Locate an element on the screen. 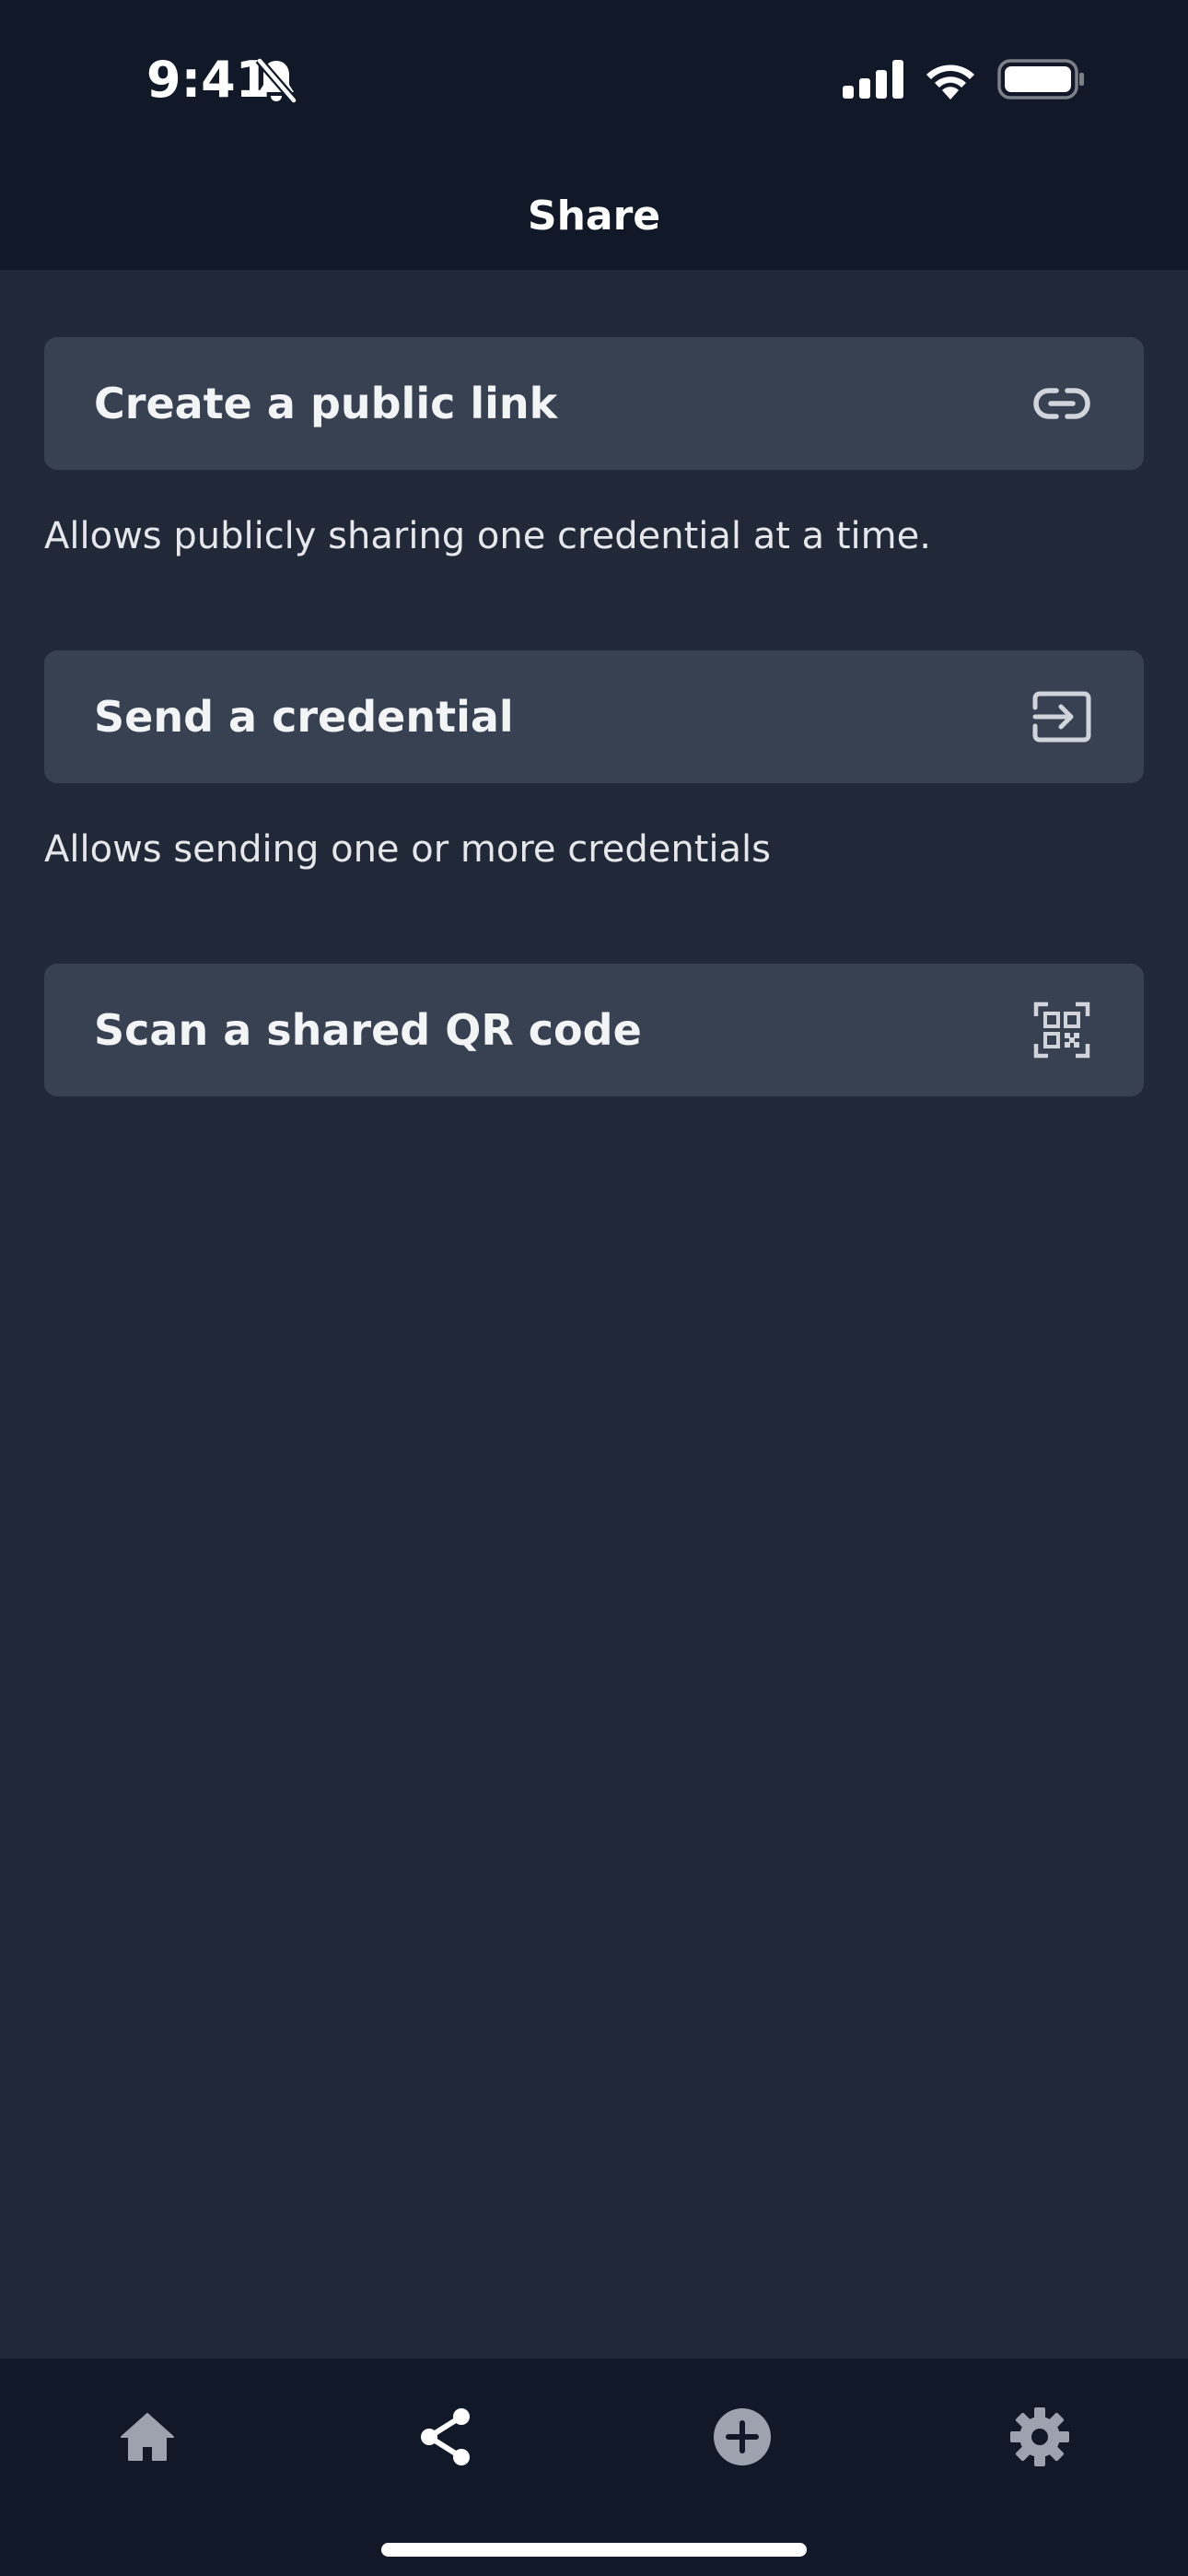 The image size is (1188, 2576). status-bar: 9:41 is located at coordinates (594, 80).